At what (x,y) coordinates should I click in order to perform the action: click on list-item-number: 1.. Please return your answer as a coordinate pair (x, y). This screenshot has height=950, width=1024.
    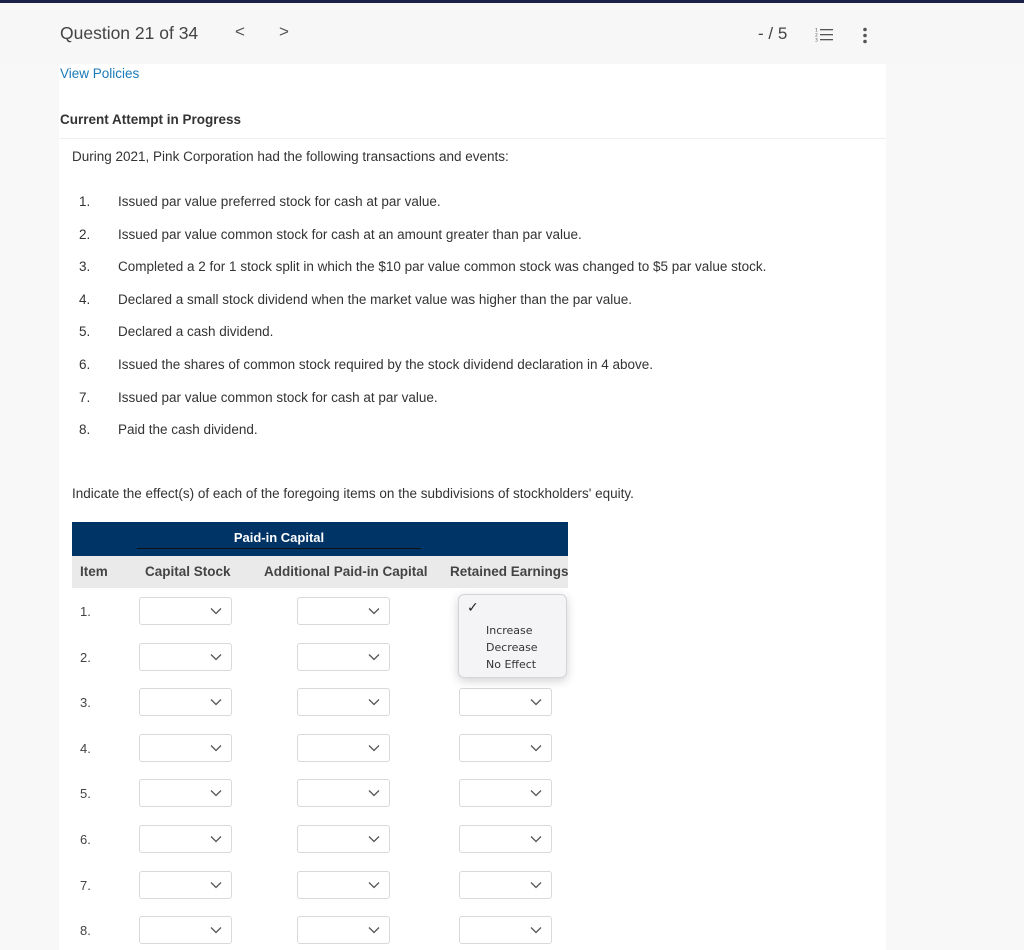
    Looking at the image, I should click on (85, 201).